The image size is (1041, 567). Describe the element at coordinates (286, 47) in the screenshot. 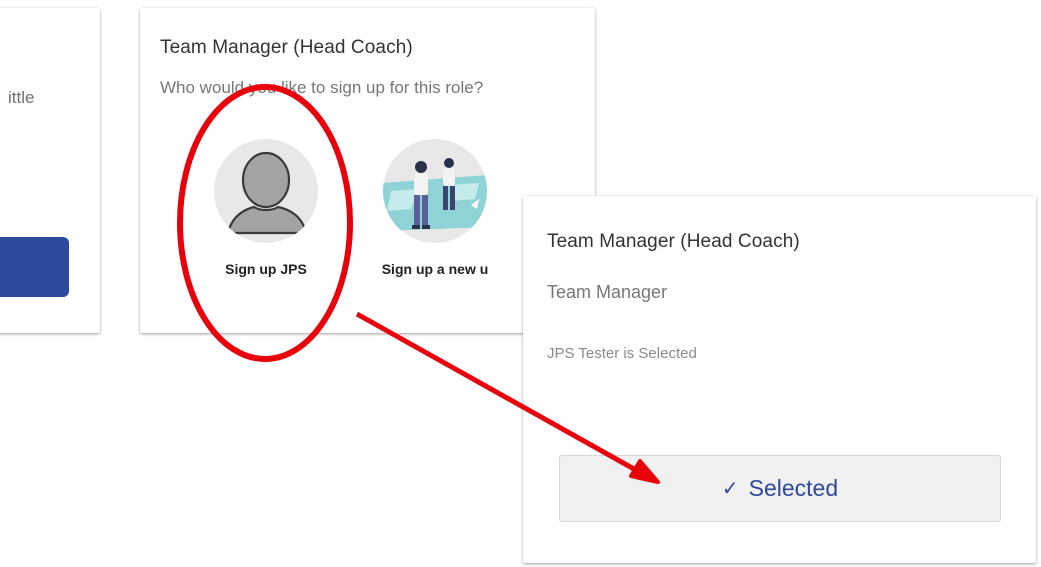

I see `role-title: Team Manager (Head Coach)` at that location.